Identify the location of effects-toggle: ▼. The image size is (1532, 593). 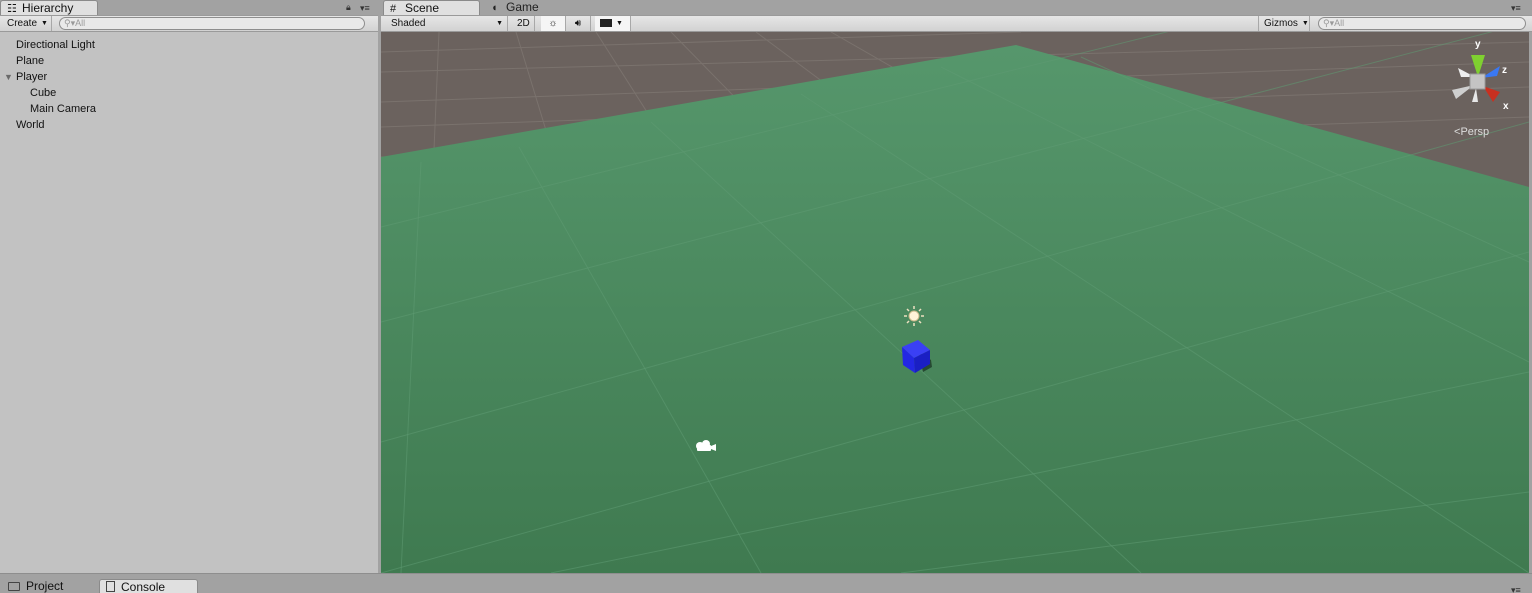
(613, 23).